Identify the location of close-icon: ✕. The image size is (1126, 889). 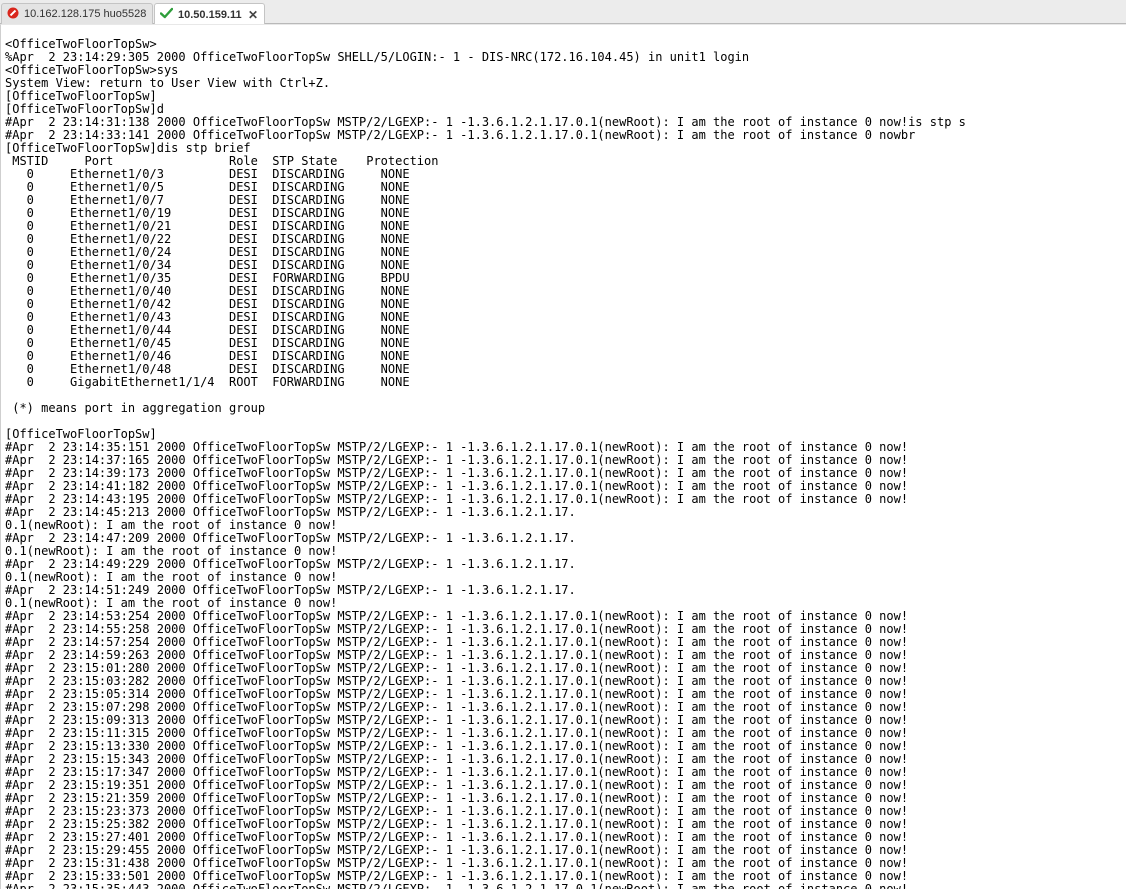
(253, 15).